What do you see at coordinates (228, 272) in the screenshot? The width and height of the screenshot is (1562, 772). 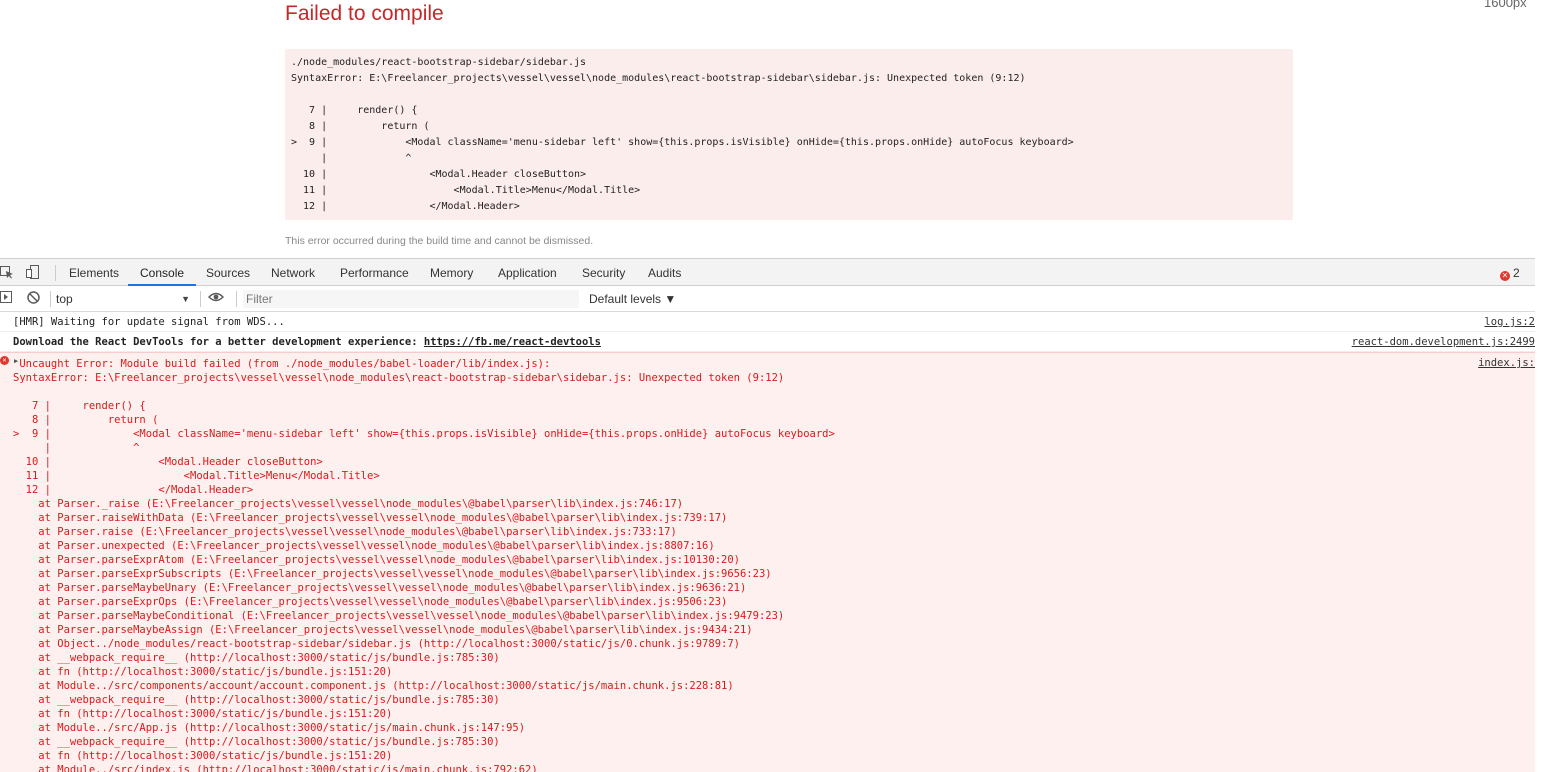 I see `tab-sources: Sources` at bounding box center [228, 272].